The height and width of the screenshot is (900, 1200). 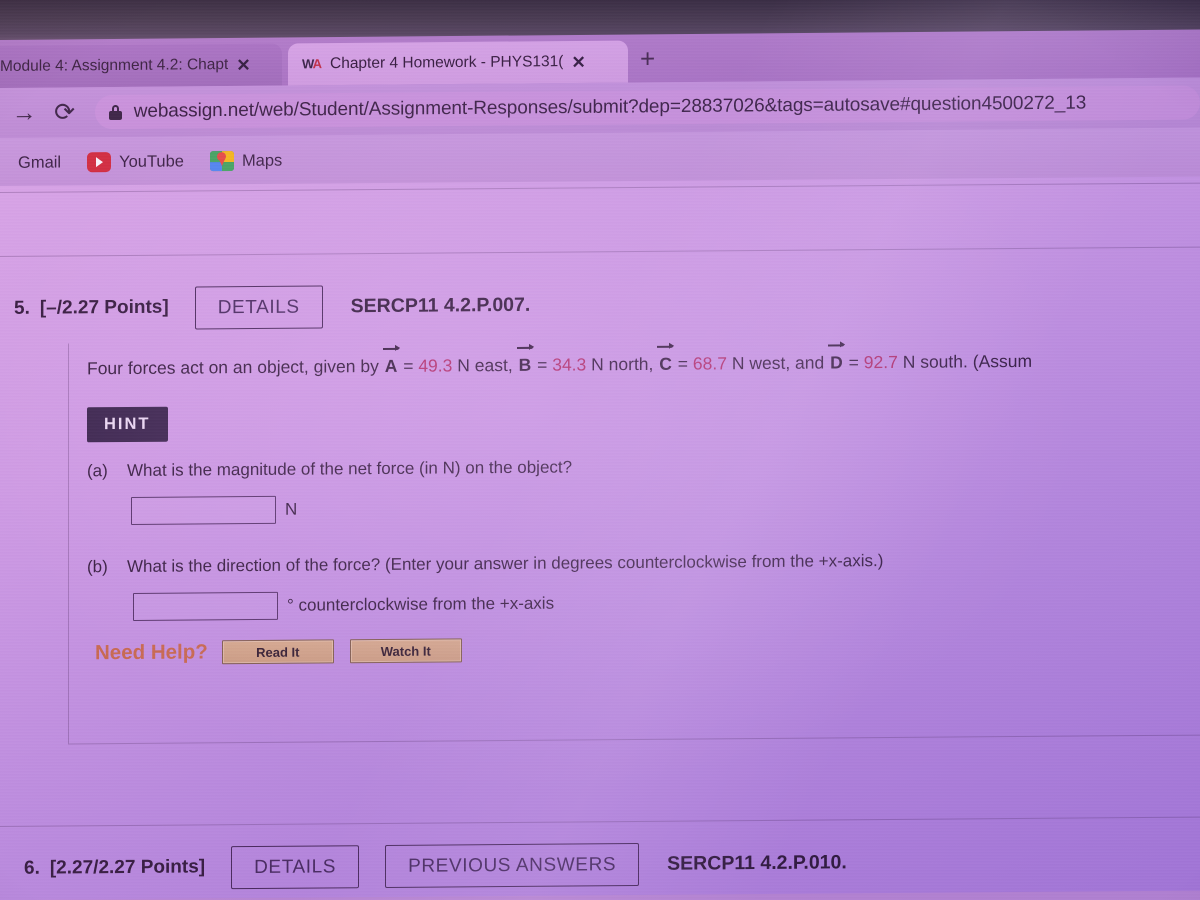 I want to click on tab-title: Module 4: Assignment 4.2: Chapt, so click(x=114, y=65).